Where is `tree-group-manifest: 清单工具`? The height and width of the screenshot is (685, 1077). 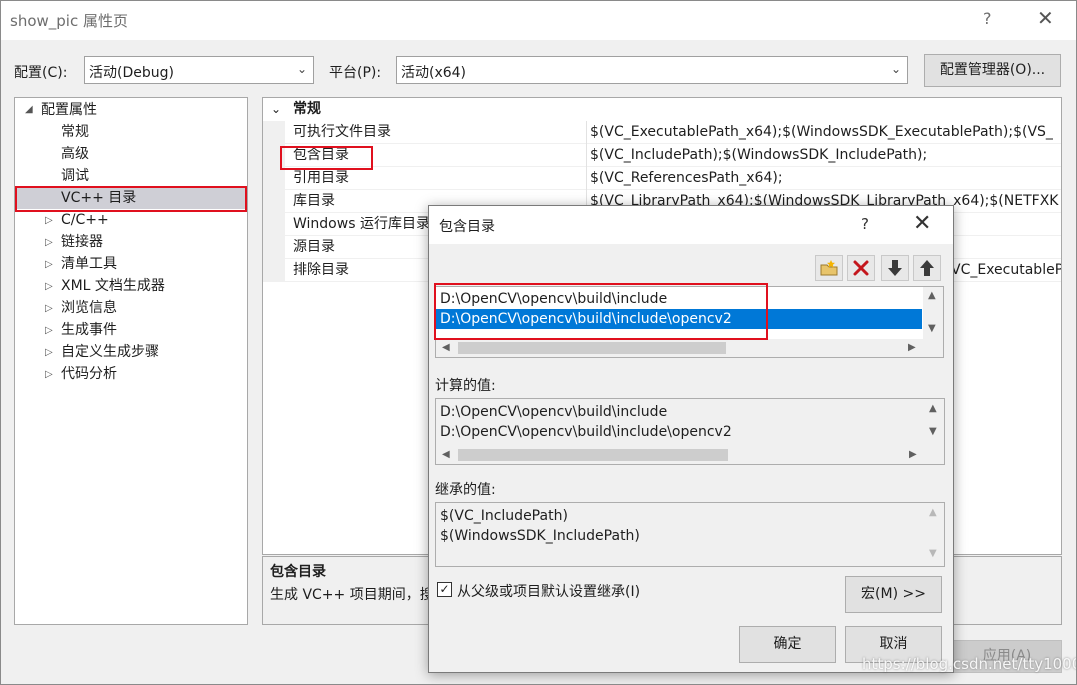 tree-group-manifest: 清单工具 is located at coordinates (89, 264).